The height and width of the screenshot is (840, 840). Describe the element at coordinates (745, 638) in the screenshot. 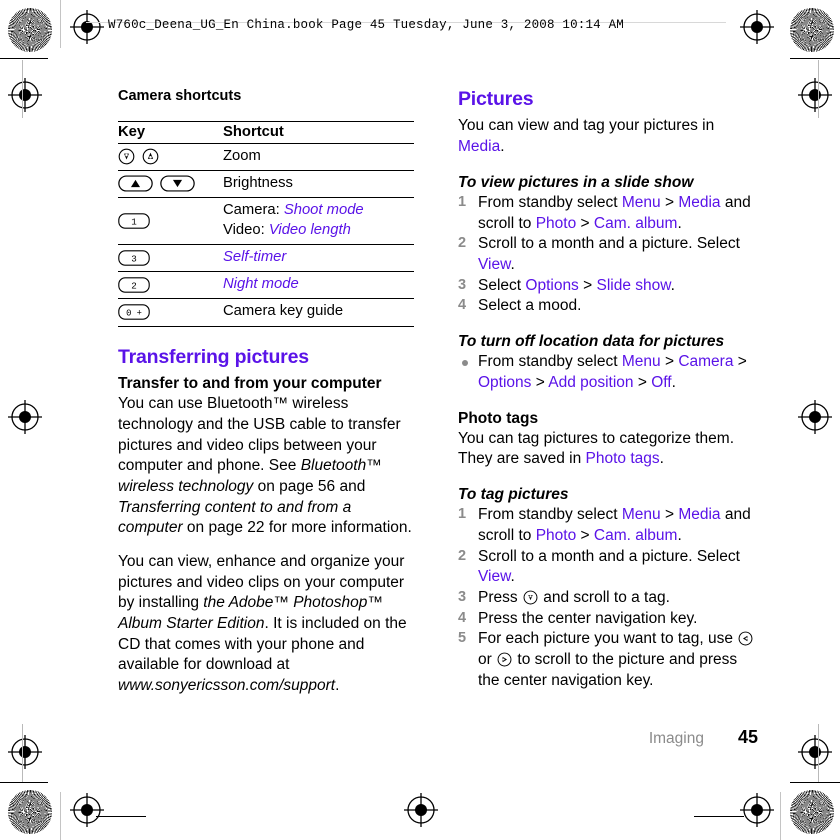

I see `nav-left-key-icon` at that location.